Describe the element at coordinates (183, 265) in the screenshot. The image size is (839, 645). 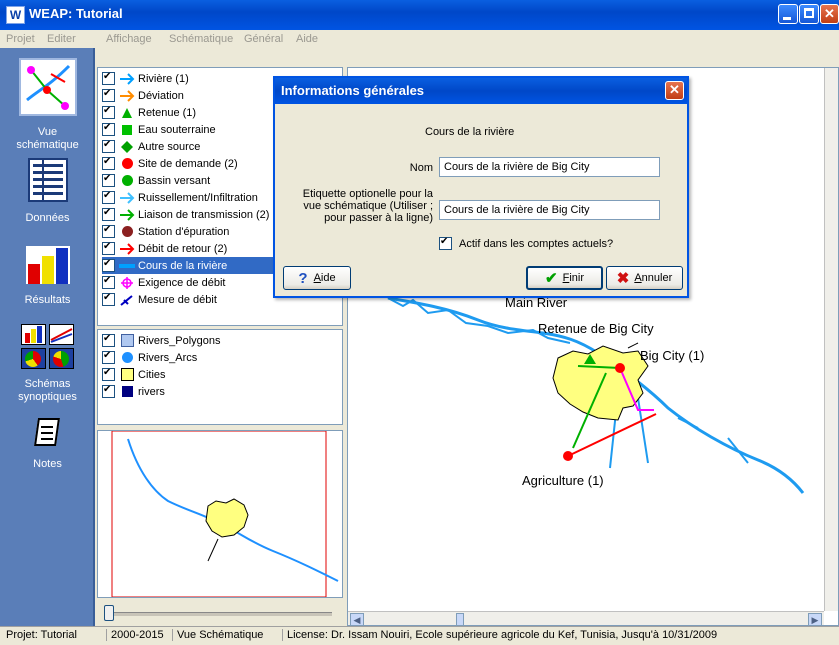
I see `legend-label: Cours de la rivière` at that location.